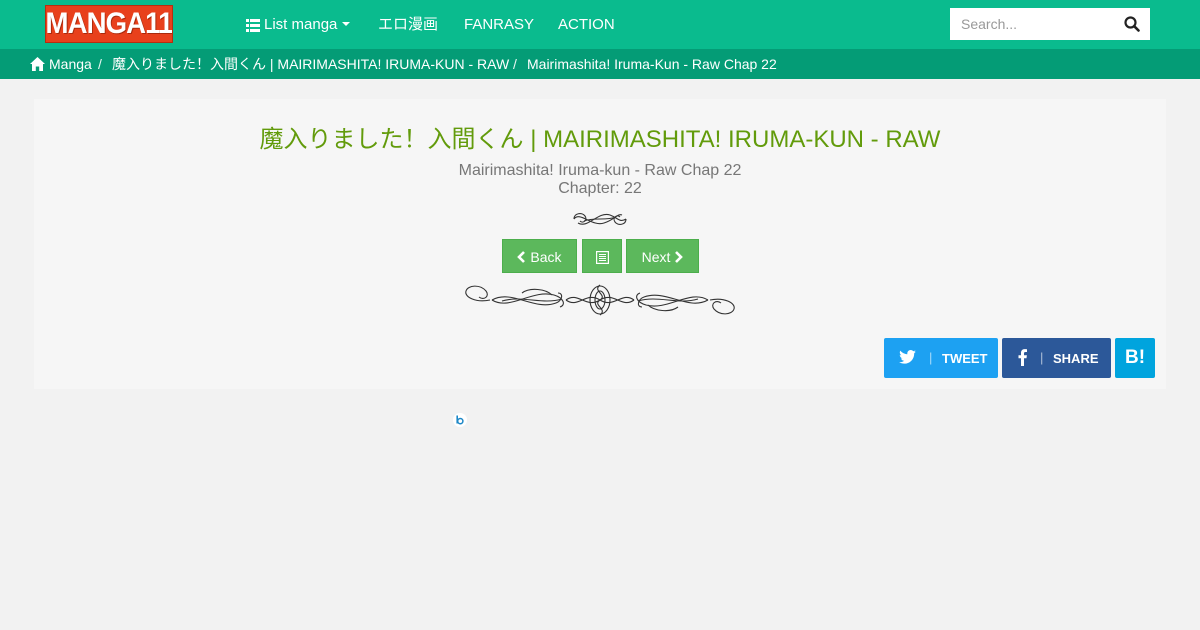 Image resolution: width=1200 pixels, height=630 pixels. I want to click on facebook-share-button: | SHARE, so click(1056, 358).